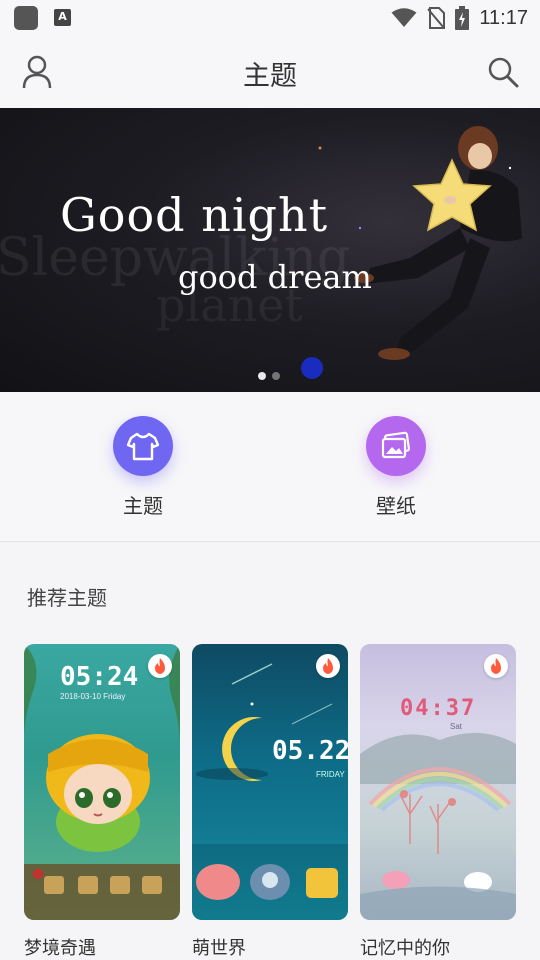  Describe the element at coordinates (310, 751) in the screenshot. I see `theme-preview-clock: 05.22` at that location.